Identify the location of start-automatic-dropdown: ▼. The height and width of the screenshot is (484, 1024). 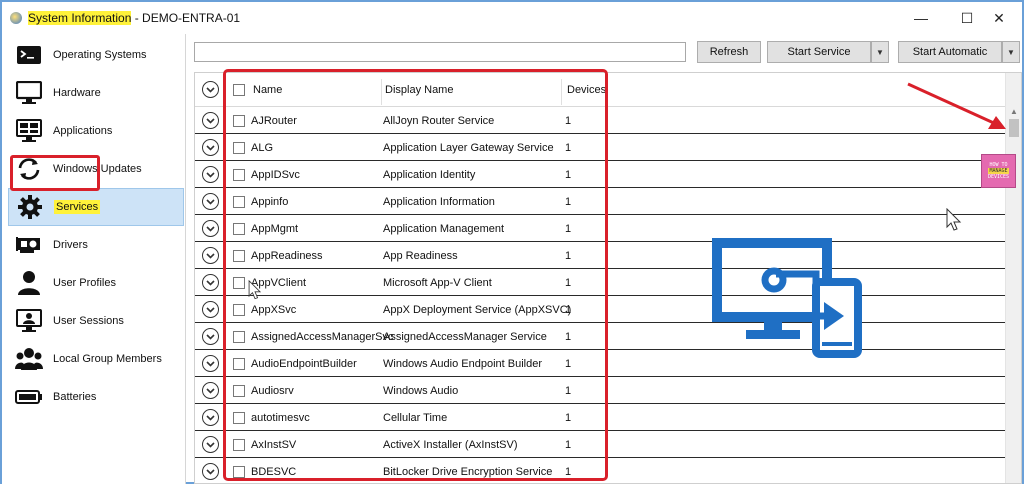
(1011, 52).